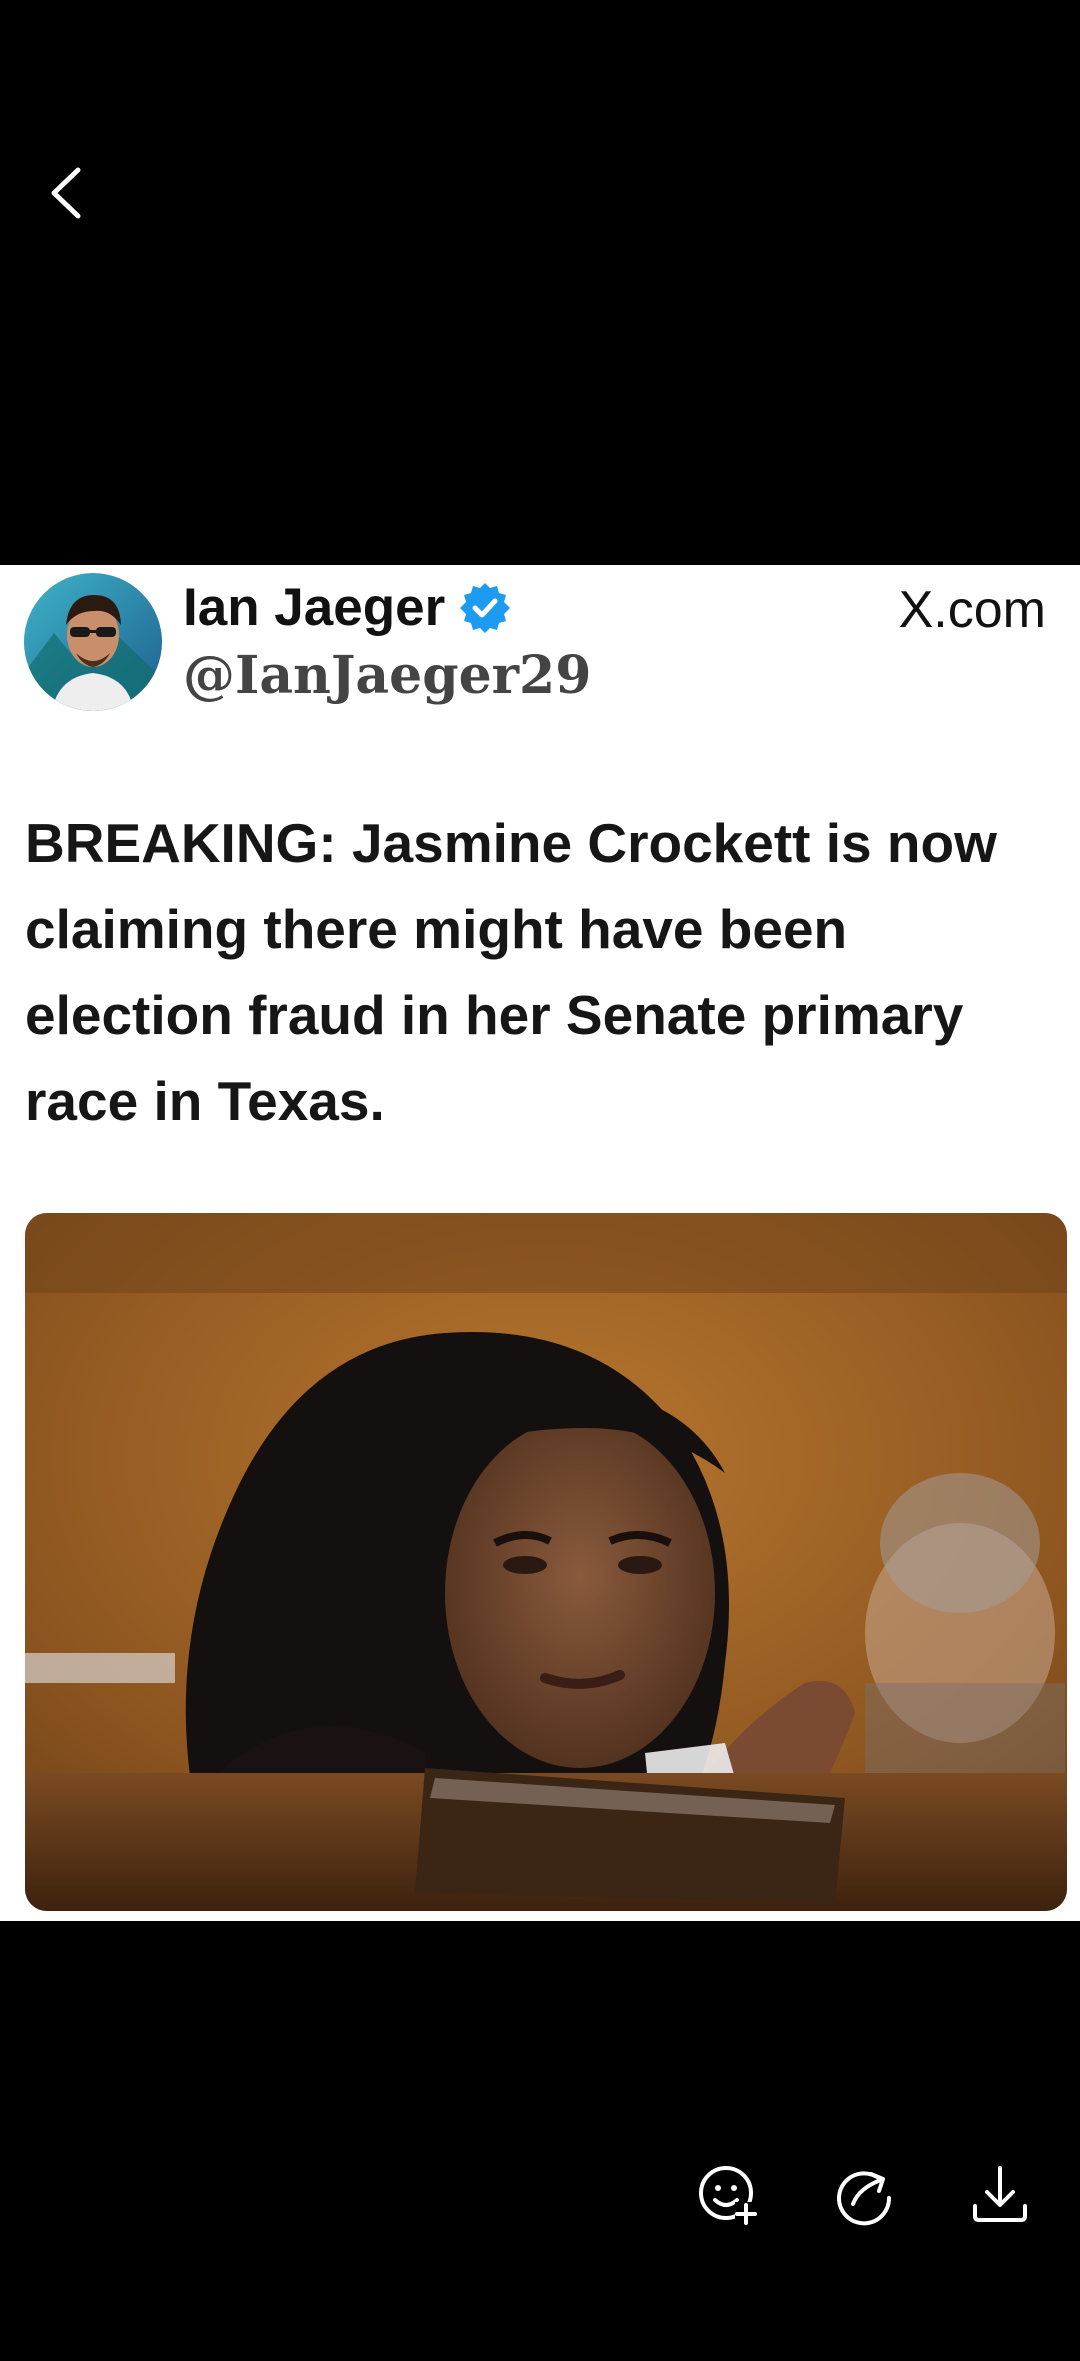  I want to click on download-icon, so click(1000, 2194).